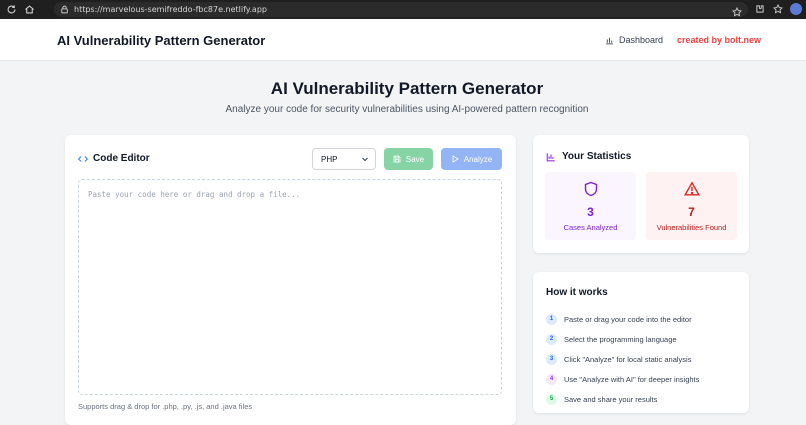 This screenshot has width=806, height=425. What do you see at coordinates (691, 227) in the screenshot?
I see `vulnerabilities-found-label: Vulnerabilities Found` at bounding box center [691, 227].